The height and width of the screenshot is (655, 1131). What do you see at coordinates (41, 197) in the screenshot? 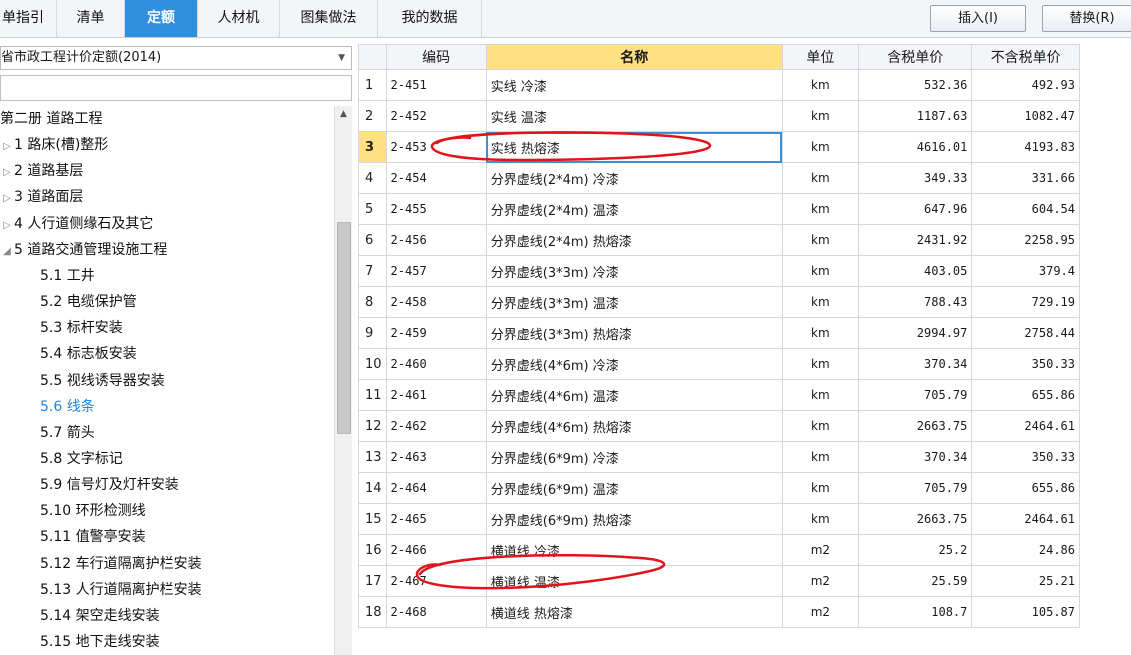
I see `tree-chapter-item: ▷ 3 道路面层` at bounding box center [41, 197].